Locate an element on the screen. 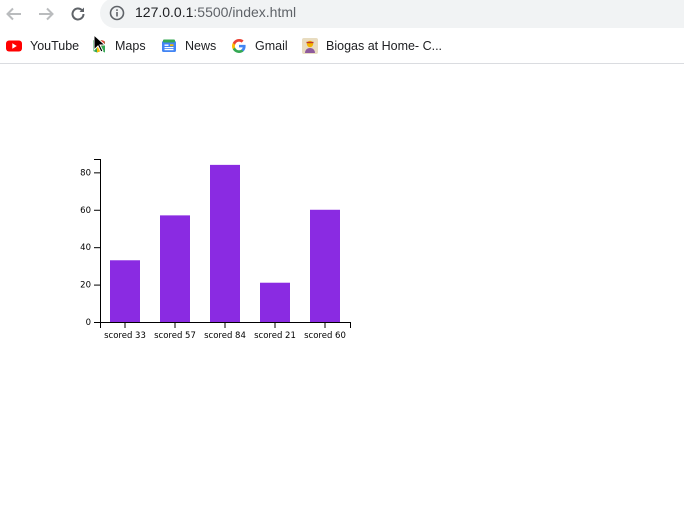 The height and width of the screenshot is (512, 684). y-tick-label: 40 is located at coordinates (85, 248).